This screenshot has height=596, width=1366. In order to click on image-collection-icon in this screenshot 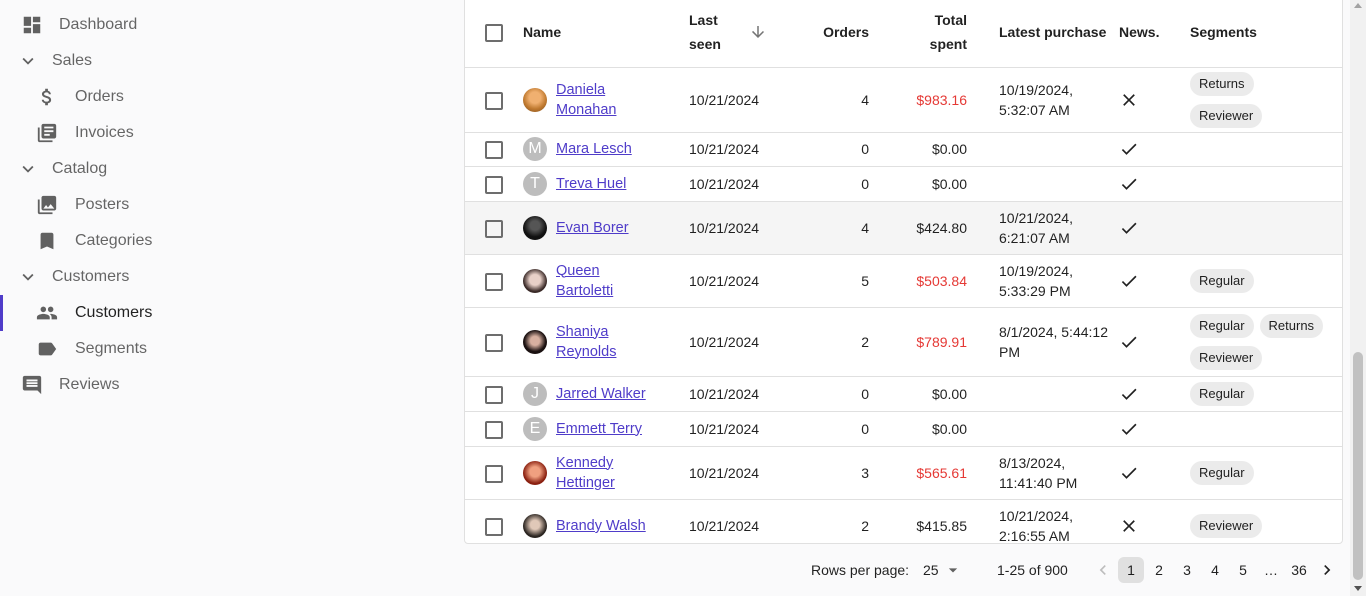, I will do `click(47, 205)`.